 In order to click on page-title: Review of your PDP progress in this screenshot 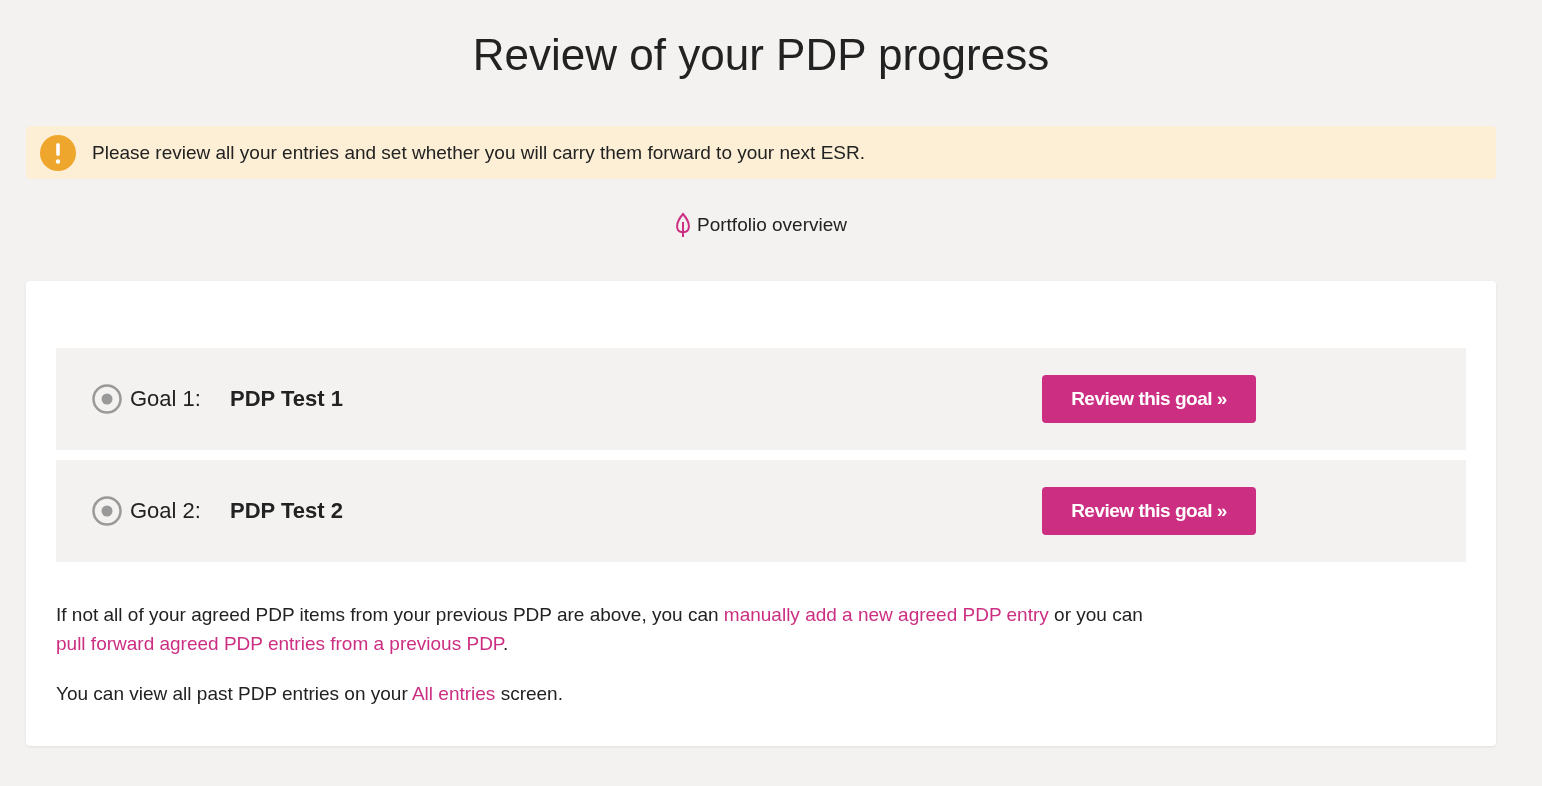, I will do `click(761, 55)`.